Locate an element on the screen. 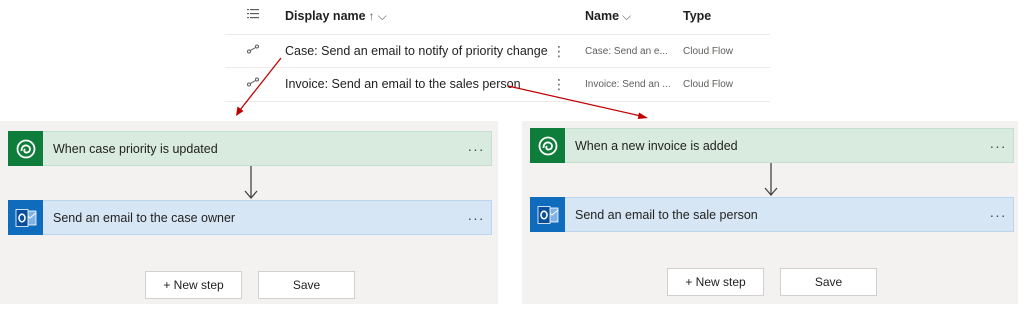  action-title: Send an email to the sale person is located at coordinates (666, 214).